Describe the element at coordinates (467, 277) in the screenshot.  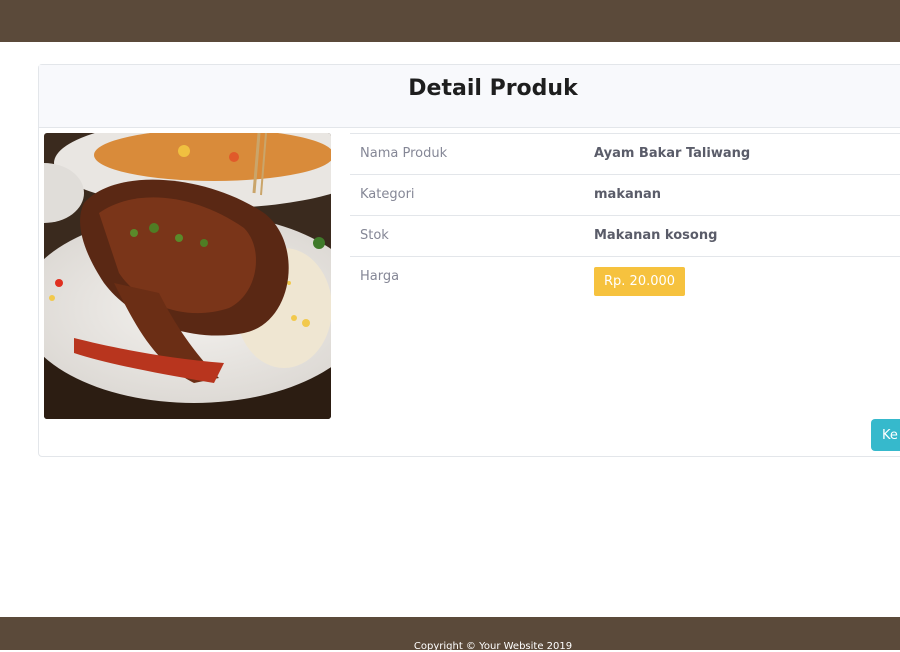
I see `row-label-price: Harga` at that location.